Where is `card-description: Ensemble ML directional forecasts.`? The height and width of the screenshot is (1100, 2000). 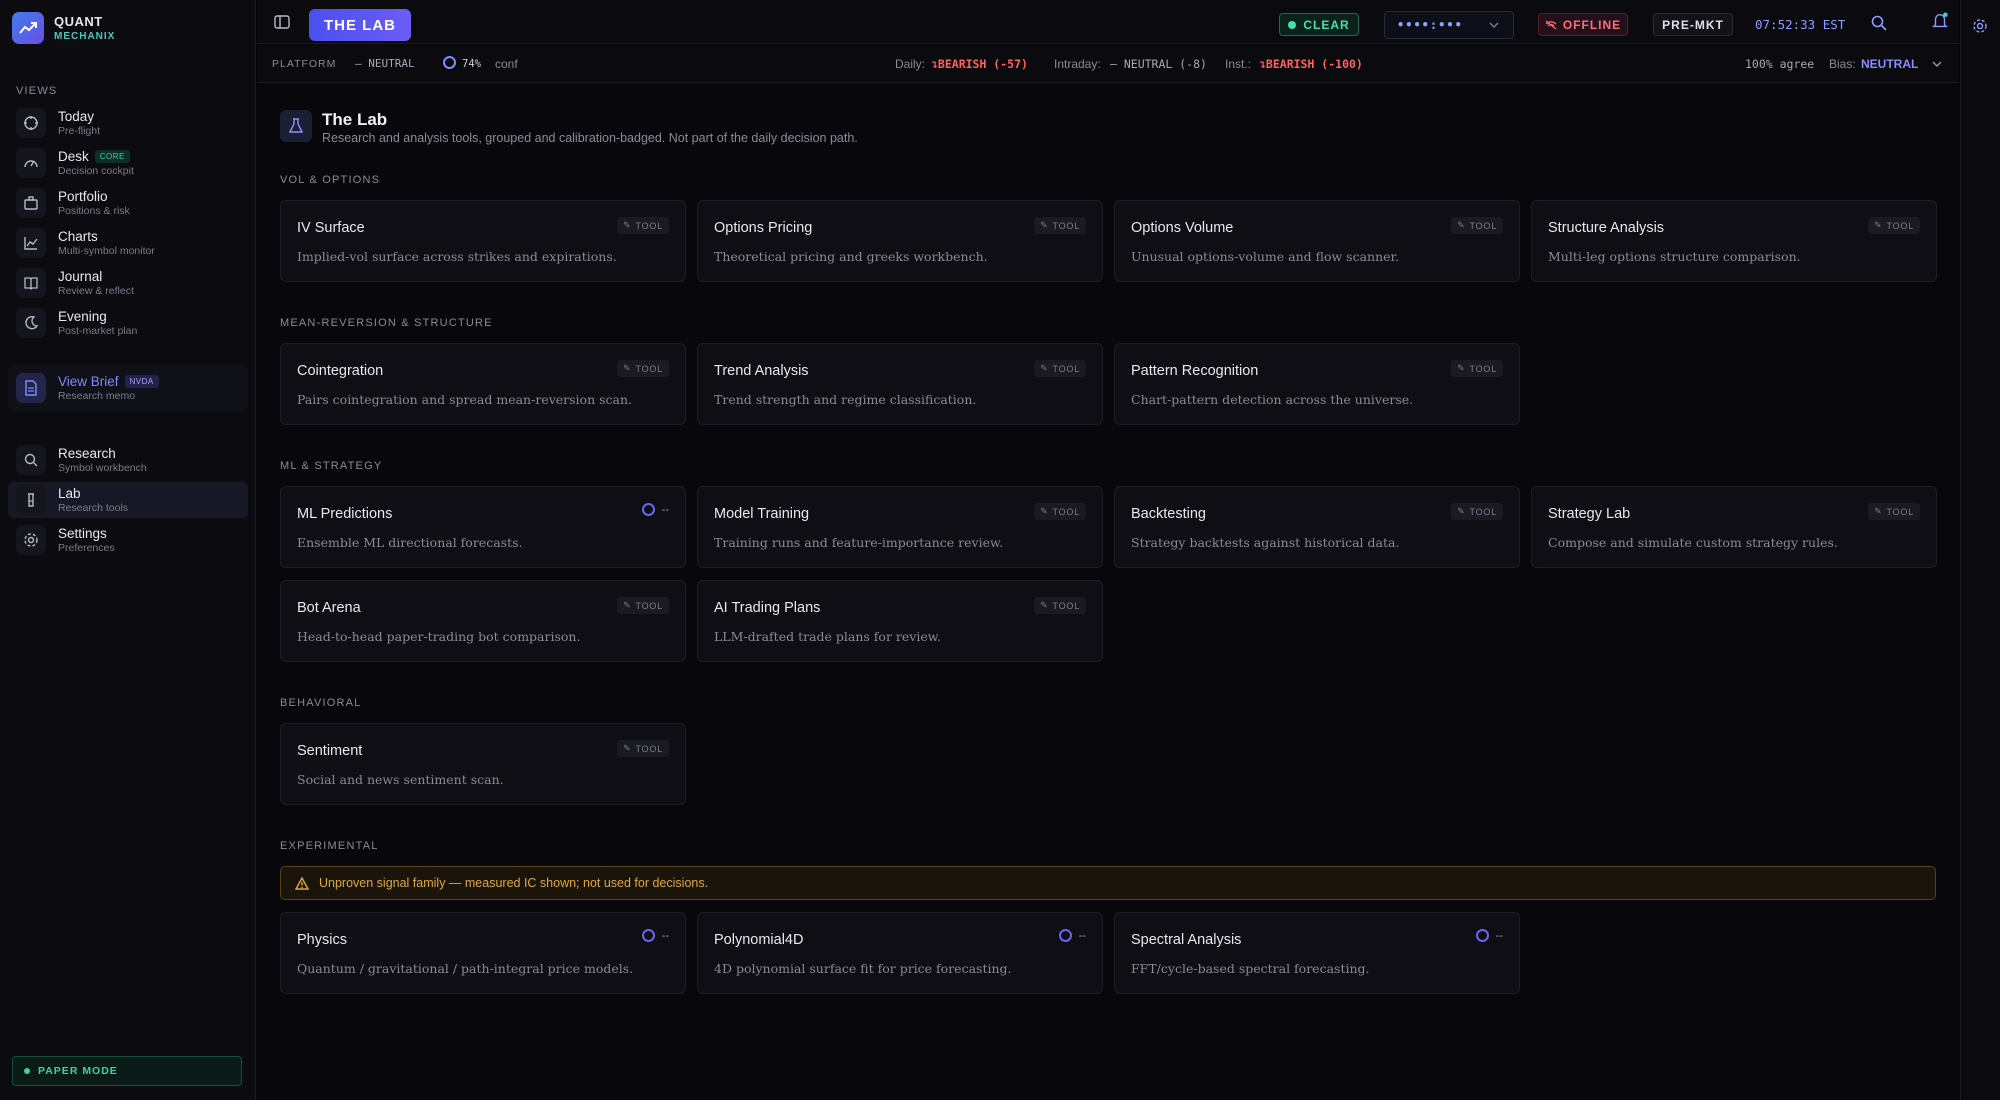
card-description: Ensemble ML directional forecasts. is located at coordinates (410, 542).